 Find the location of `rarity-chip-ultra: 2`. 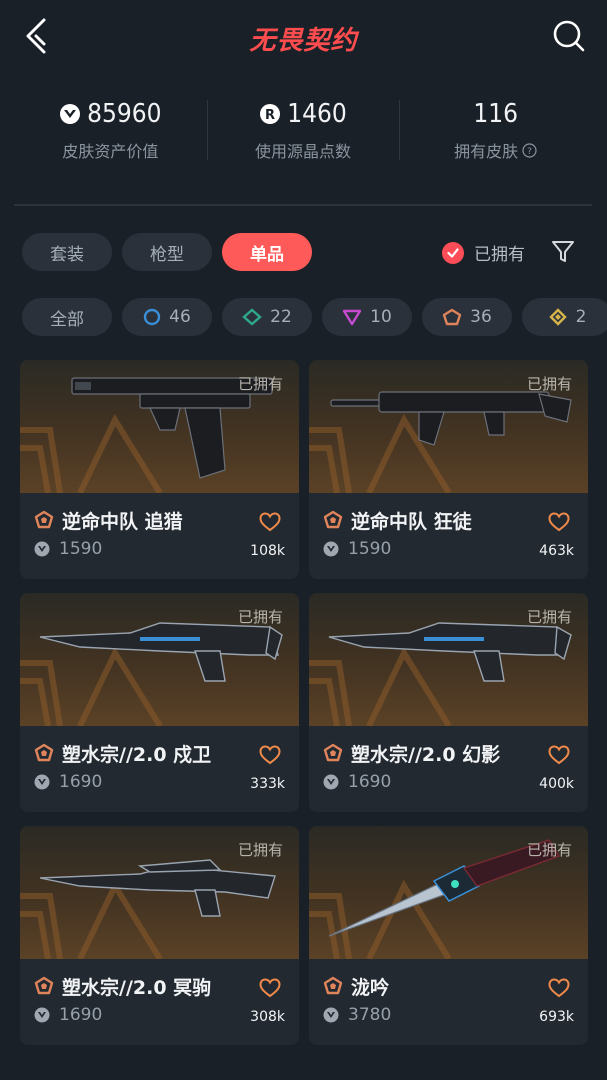

rarity-chip-ultra: 2 is located at coordinates (564, 317).